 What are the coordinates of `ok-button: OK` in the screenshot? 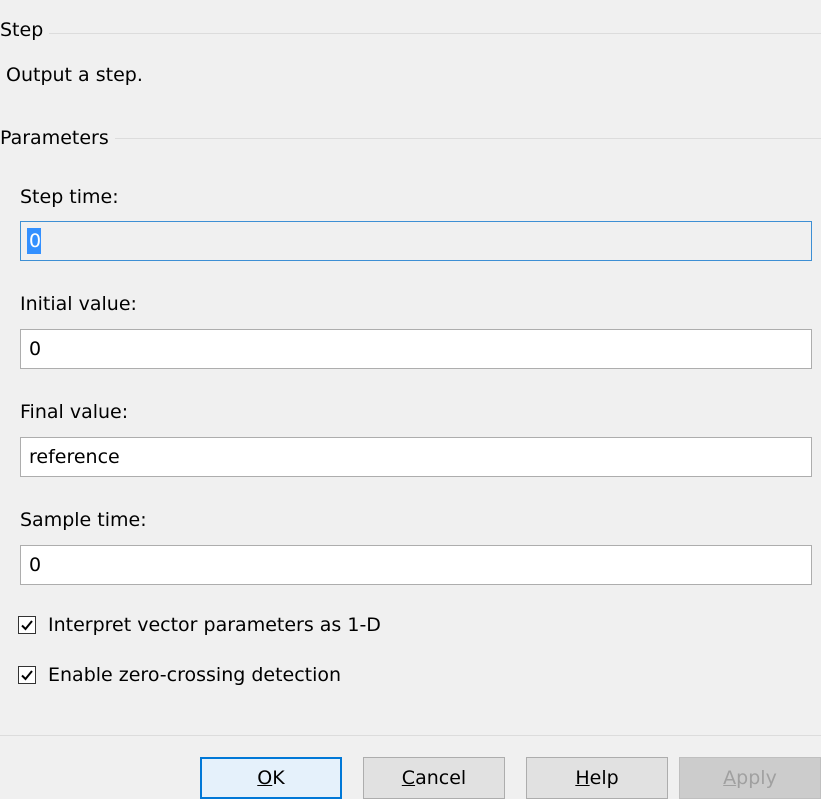 It's located at (271, 778).